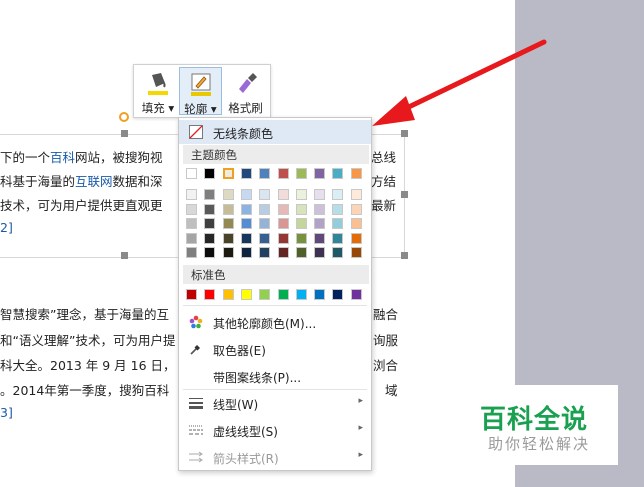 This screenshot has height=487, width=644. Describe the element at coordinates (200, 109) in the screenshot. I see `outline-label: 轮廓 ▾` at that location.